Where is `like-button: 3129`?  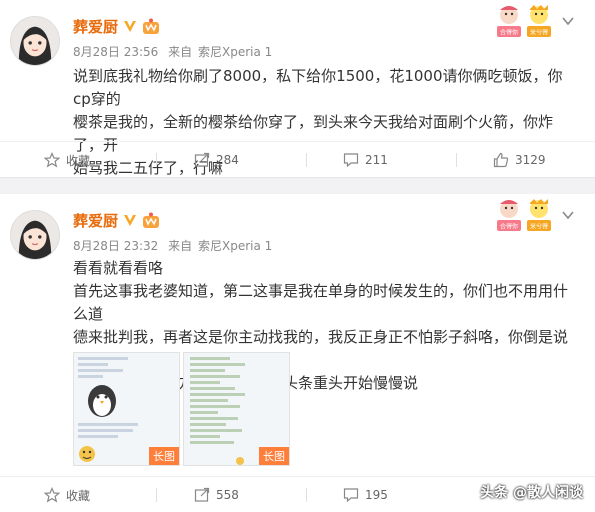 like-button: 3129 is located at coordinates (519, 160).